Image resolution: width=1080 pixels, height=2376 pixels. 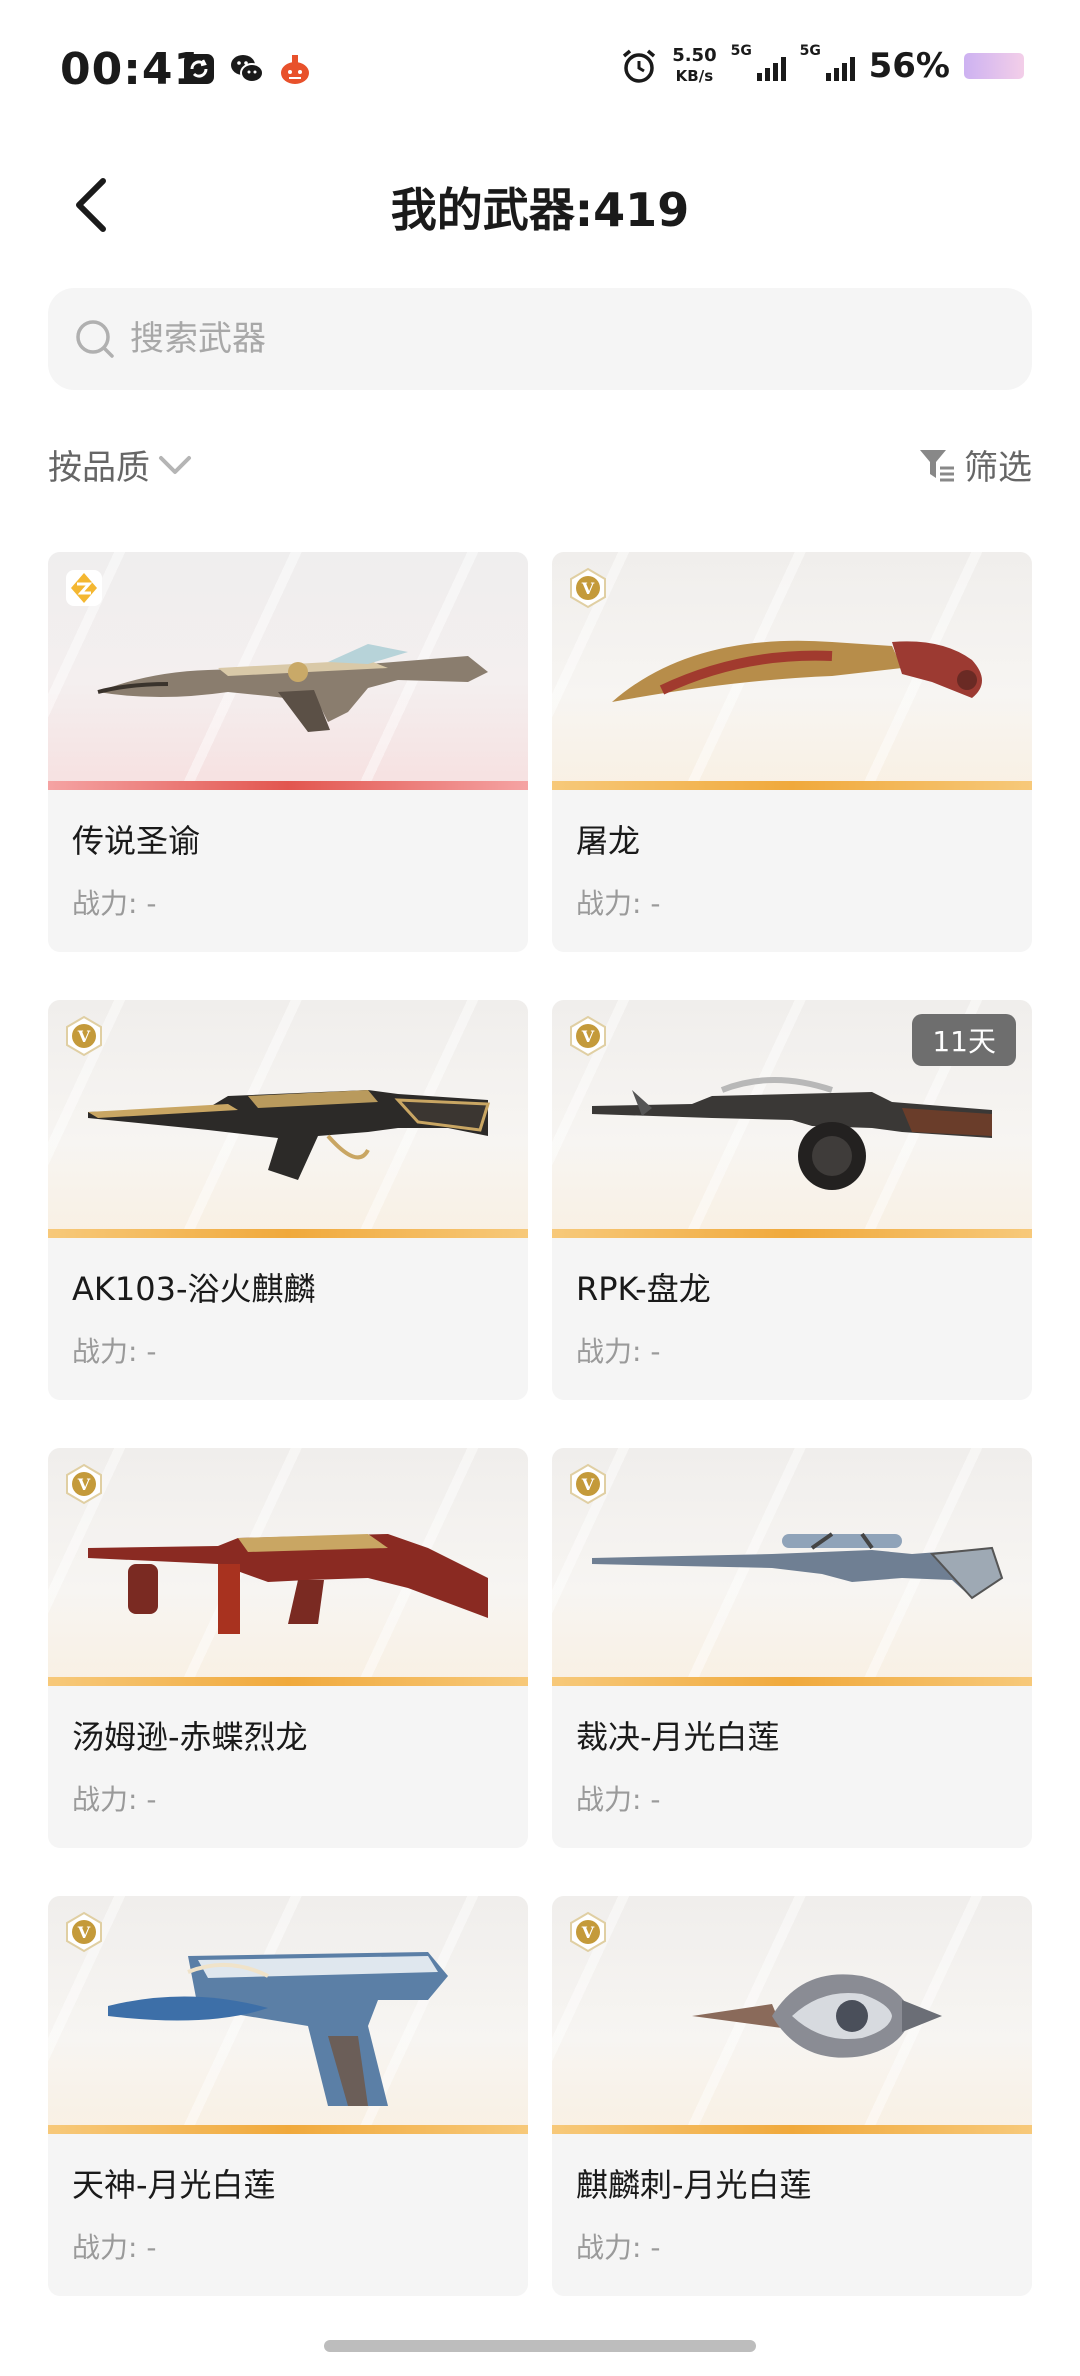 What do you see at coordinates (678, 1737) in the screenshot?
I see `weapon-name: 裁决-月光白莲` at bounding box center [678, 1737].